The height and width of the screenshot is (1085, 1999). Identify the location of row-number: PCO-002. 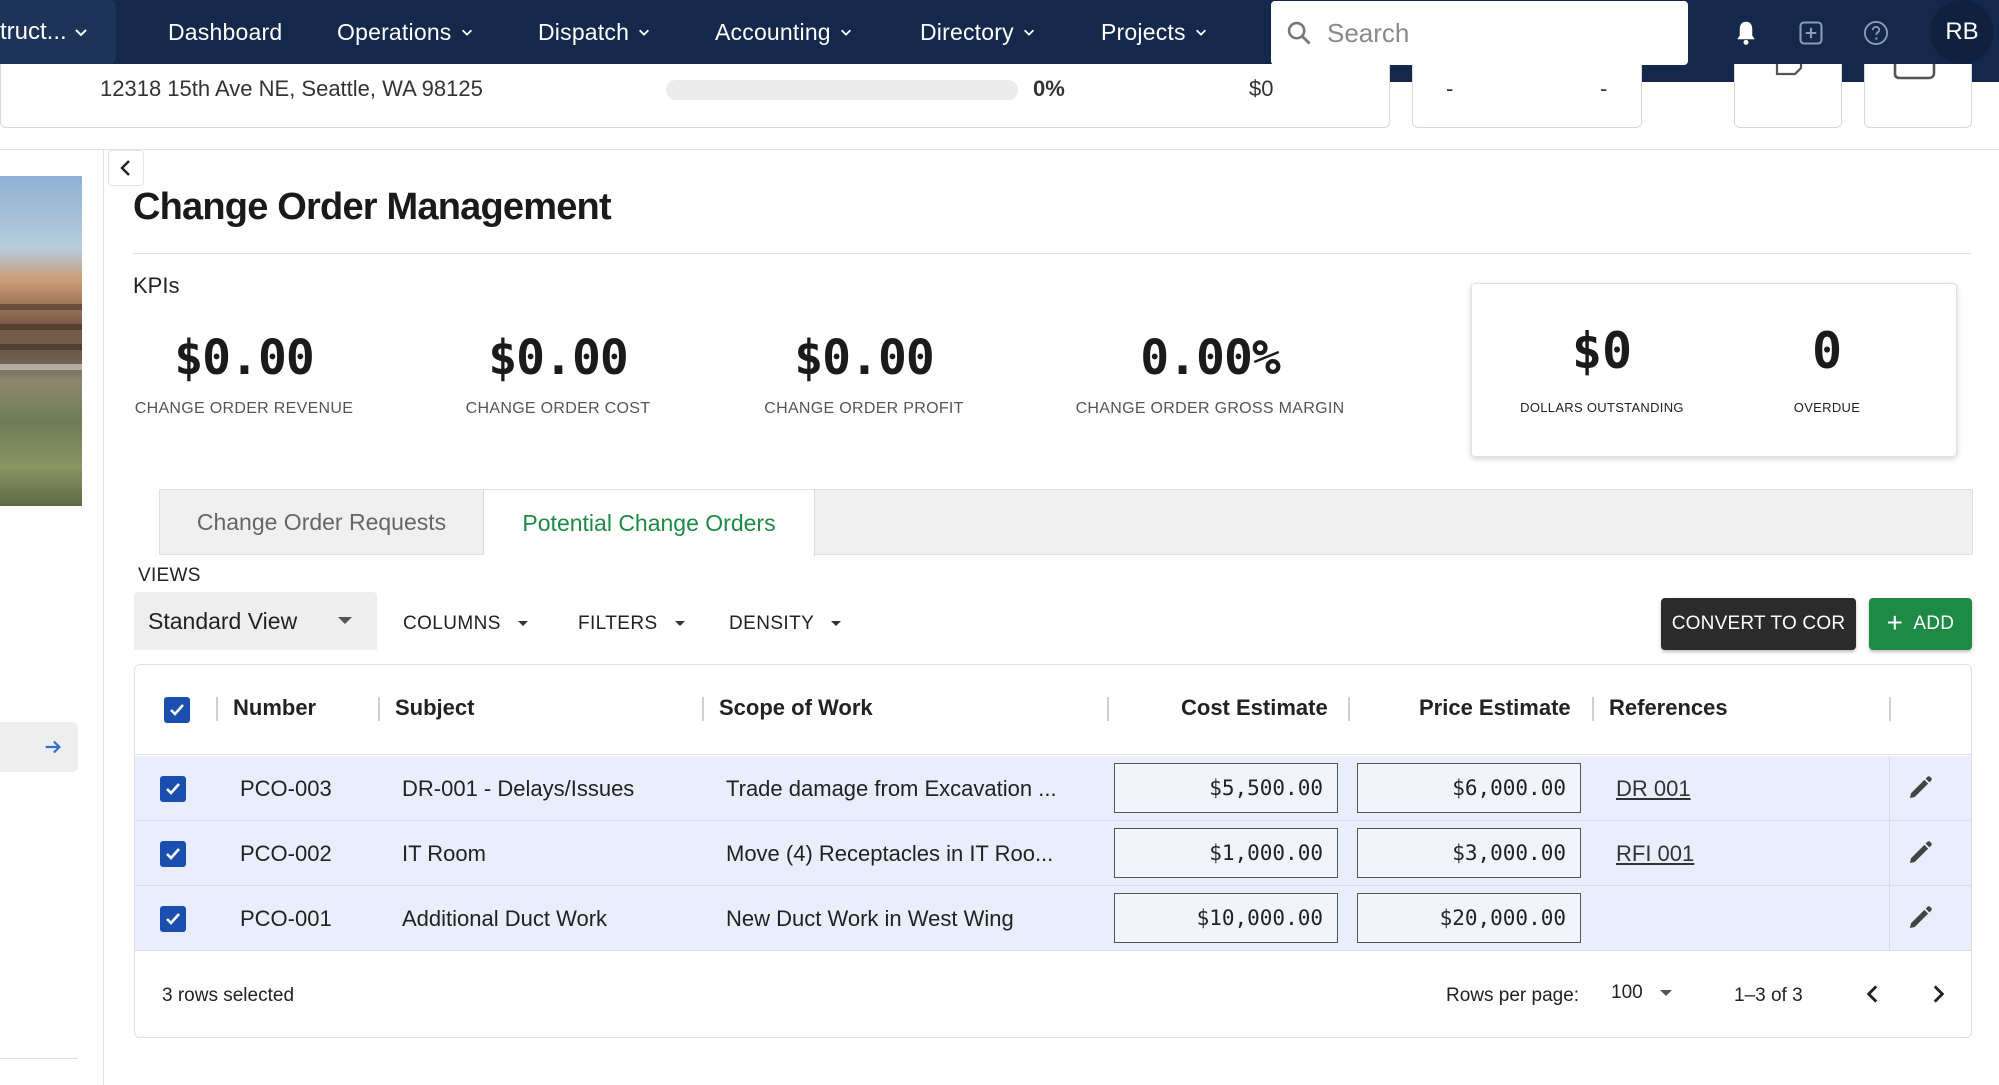
(286, 853).